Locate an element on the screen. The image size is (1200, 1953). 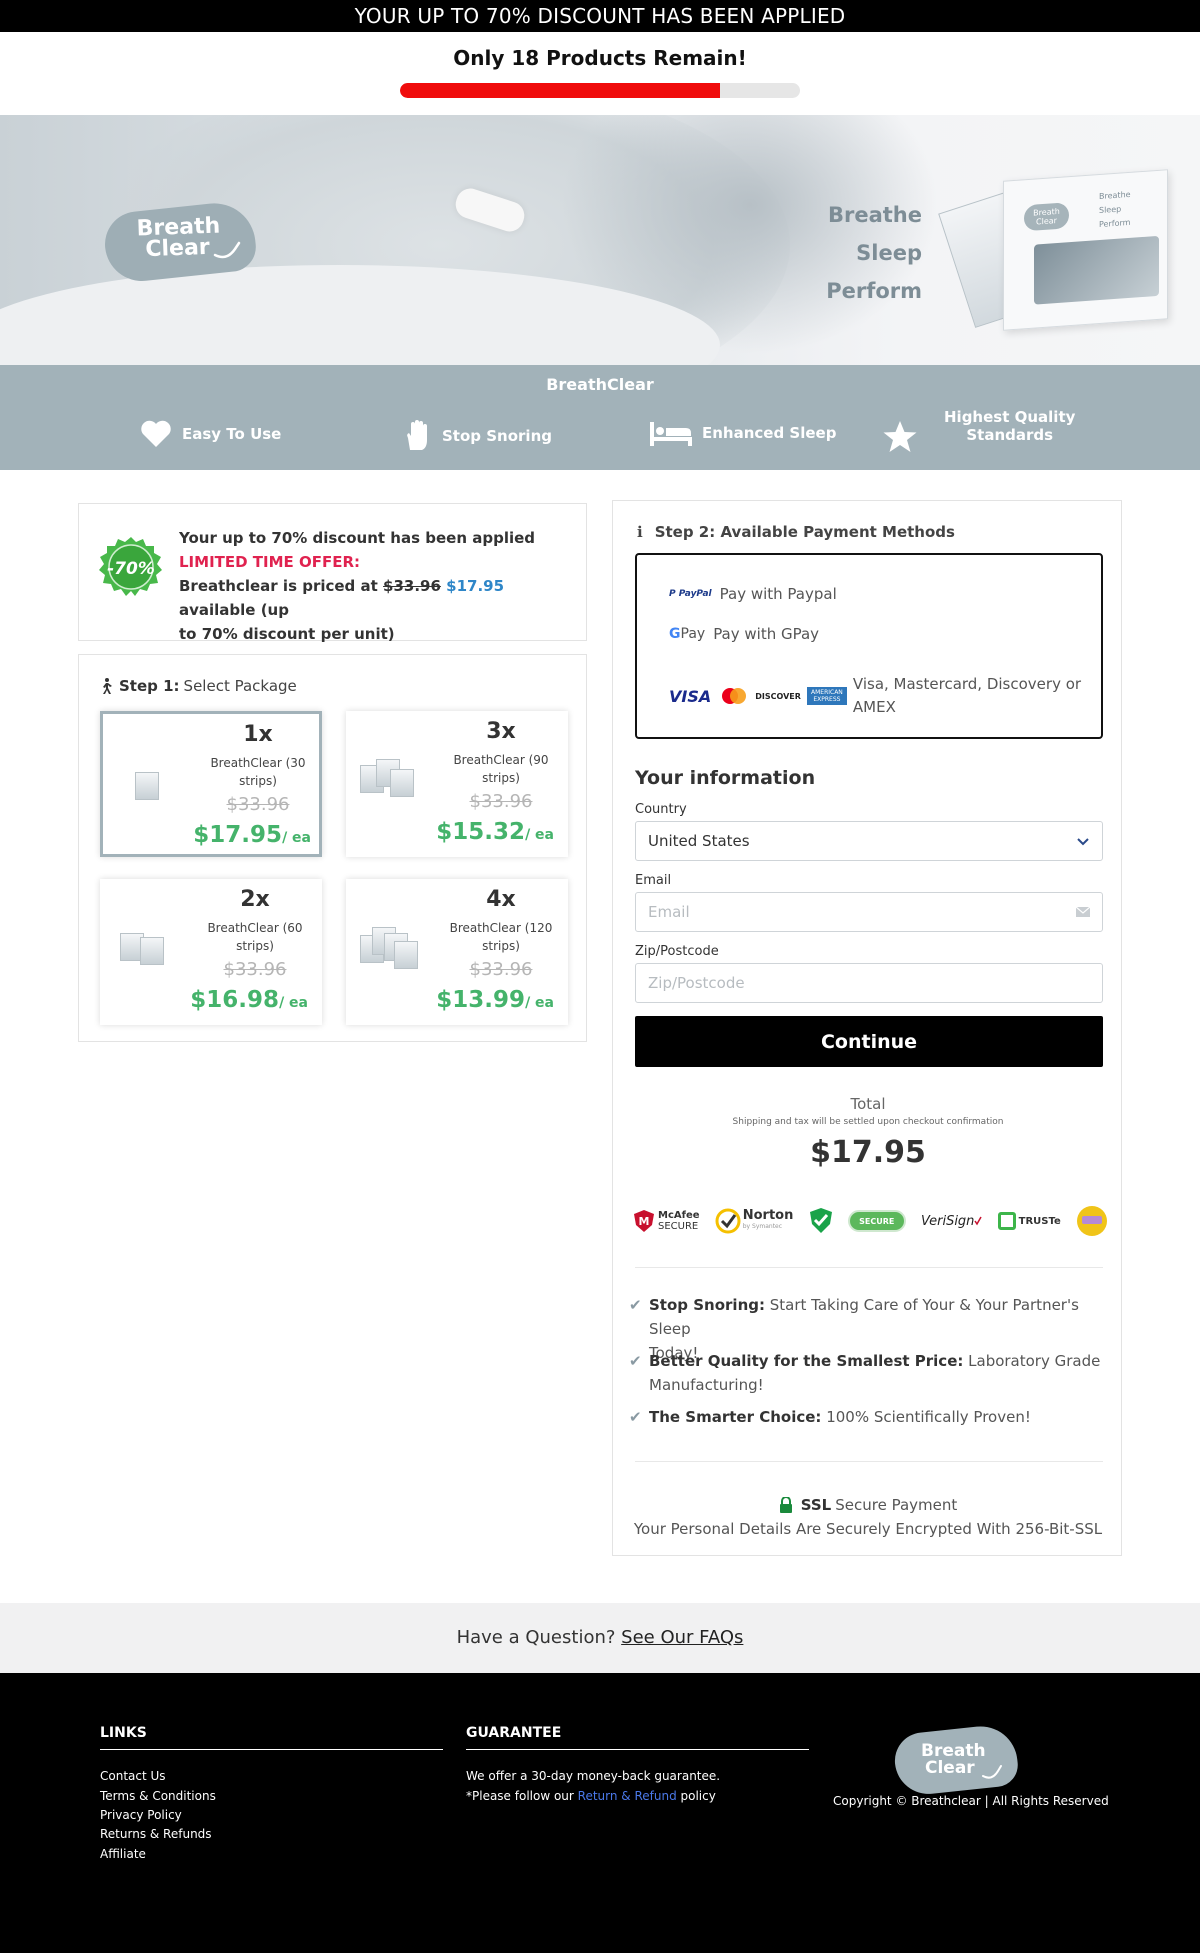
guarantee-line2-prefix: *Please follow our is located at coordinates (522, 1796).